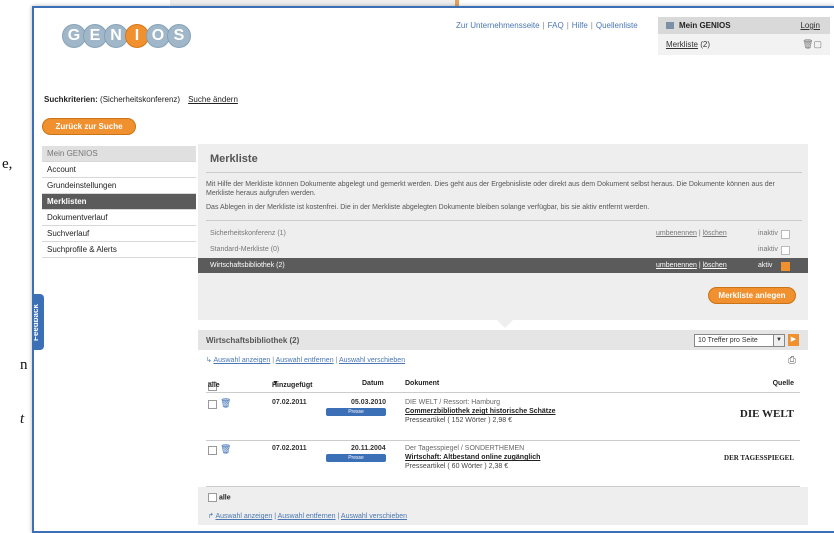  Describe the element at coordinates (89, 126) in the screenshot. I see `back-to-search-button: Zurück zur Suche` at that location.